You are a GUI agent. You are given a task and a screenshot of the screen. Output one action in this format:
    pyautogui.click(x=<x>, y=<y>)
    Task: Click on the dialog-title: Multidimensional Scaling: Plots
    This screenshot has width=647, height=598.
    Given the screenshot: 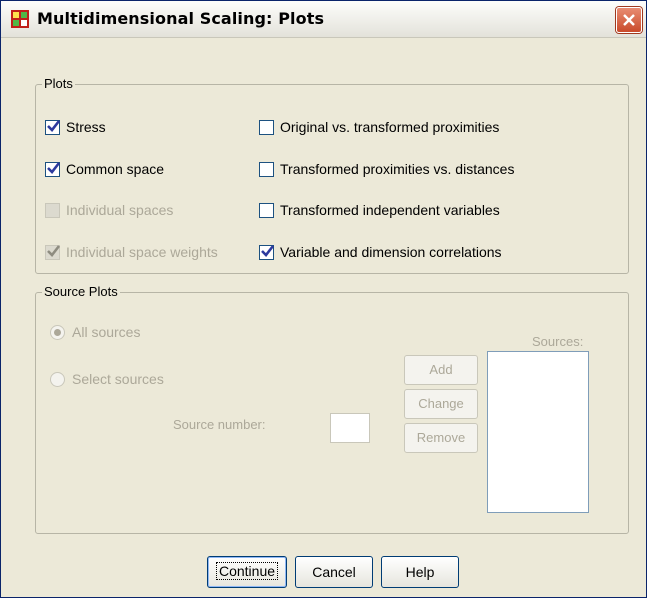 What is the action you would take?
    pyautogui.click(x=181, y=18)
    